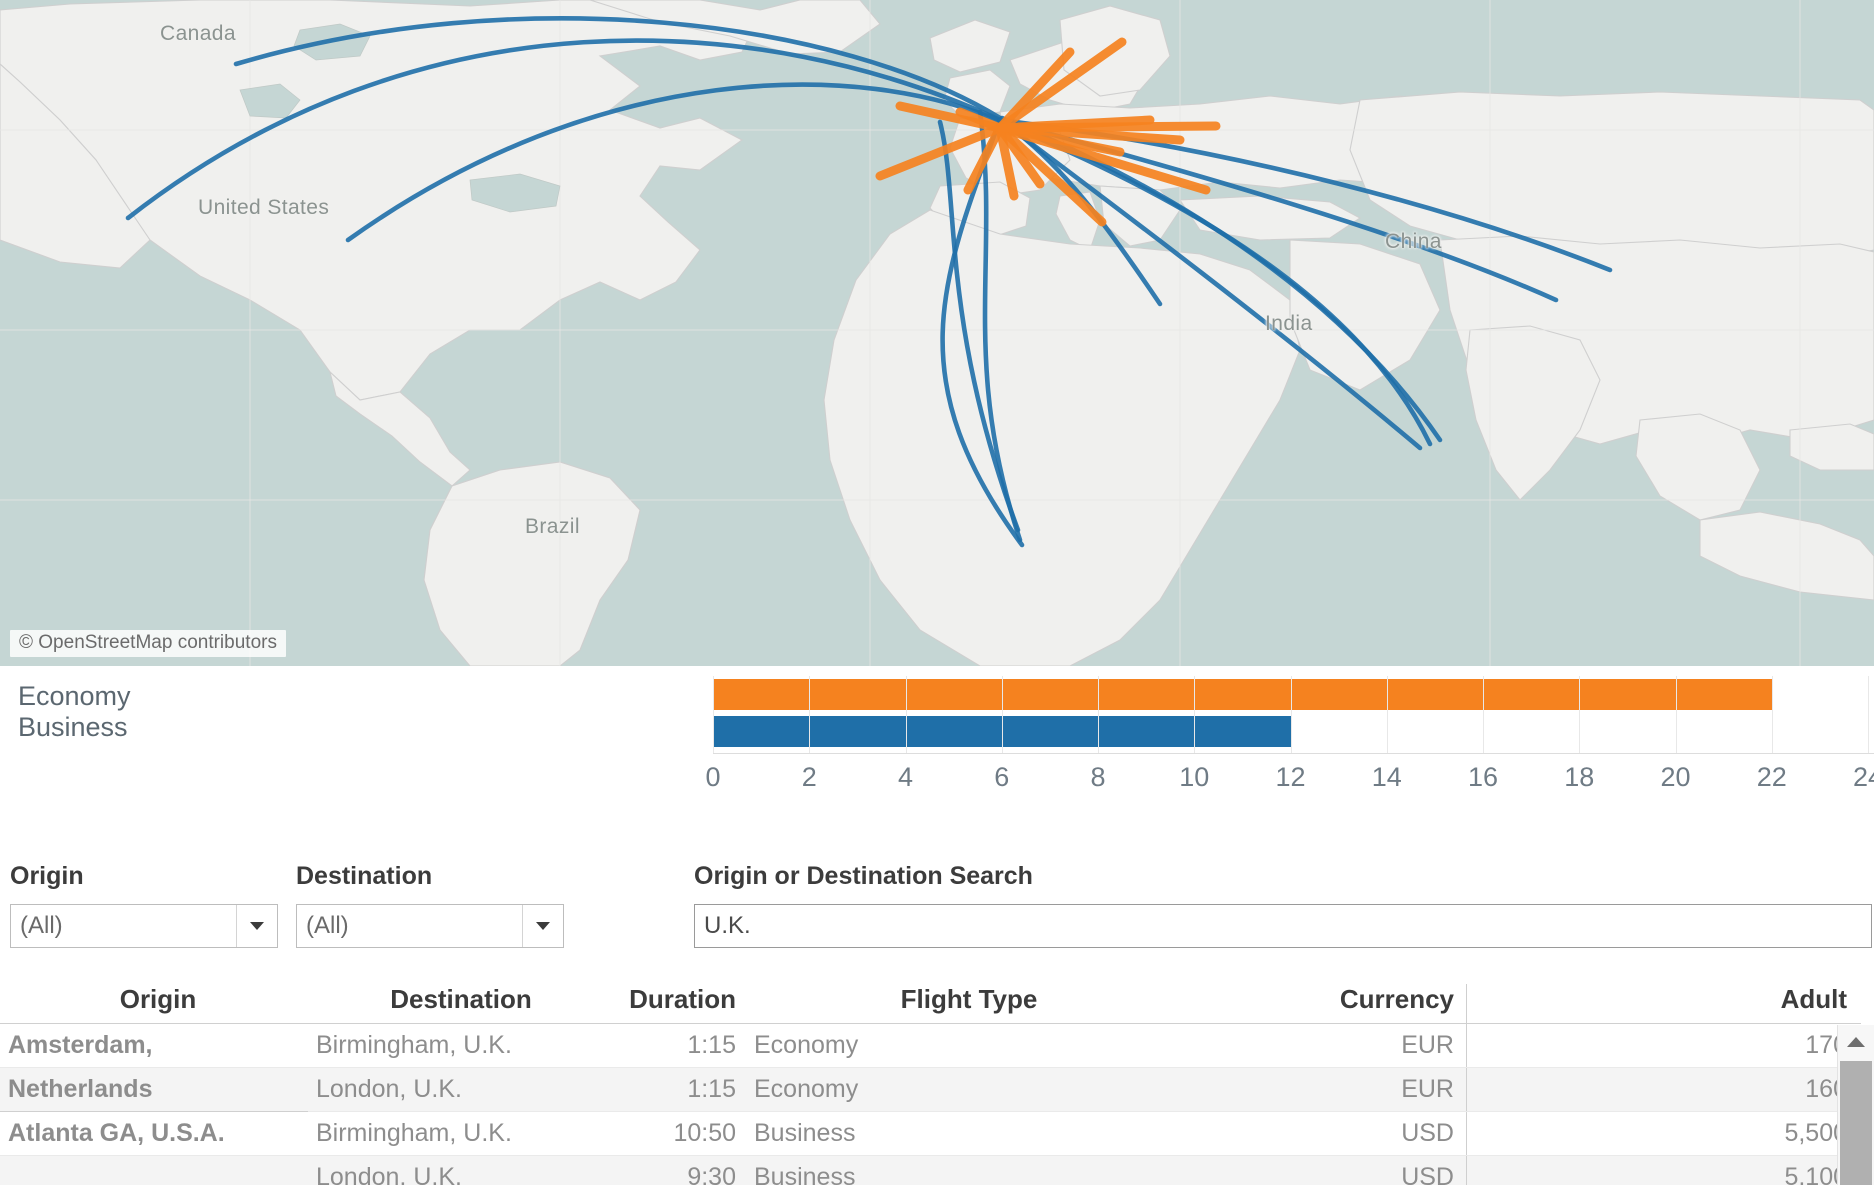 Image resolution: width=1874 pixels, height=1185 pixels. What do you see at coordinates (154, 1089) in the screenshot?
I see `cell-origin: Netherlands` at bounding box center [154, 1089].